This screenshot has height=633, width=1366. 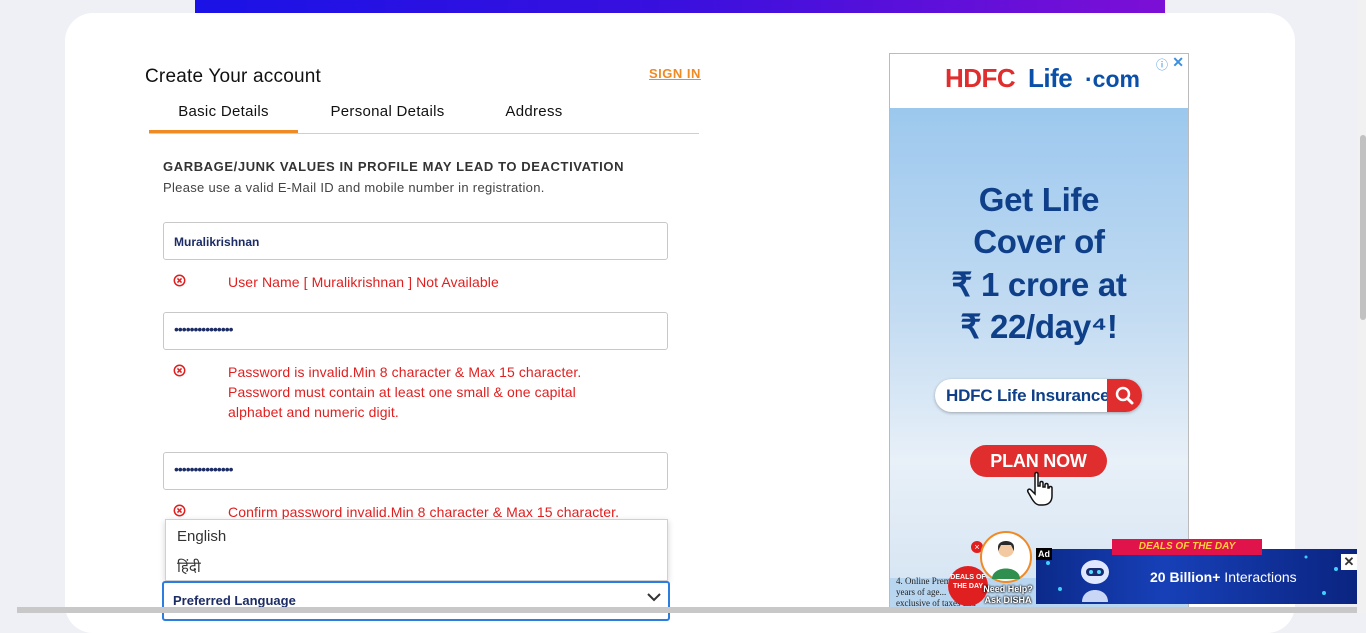 I want to click on ad-headline-line: Get Life, so click(x=1039, y=199).